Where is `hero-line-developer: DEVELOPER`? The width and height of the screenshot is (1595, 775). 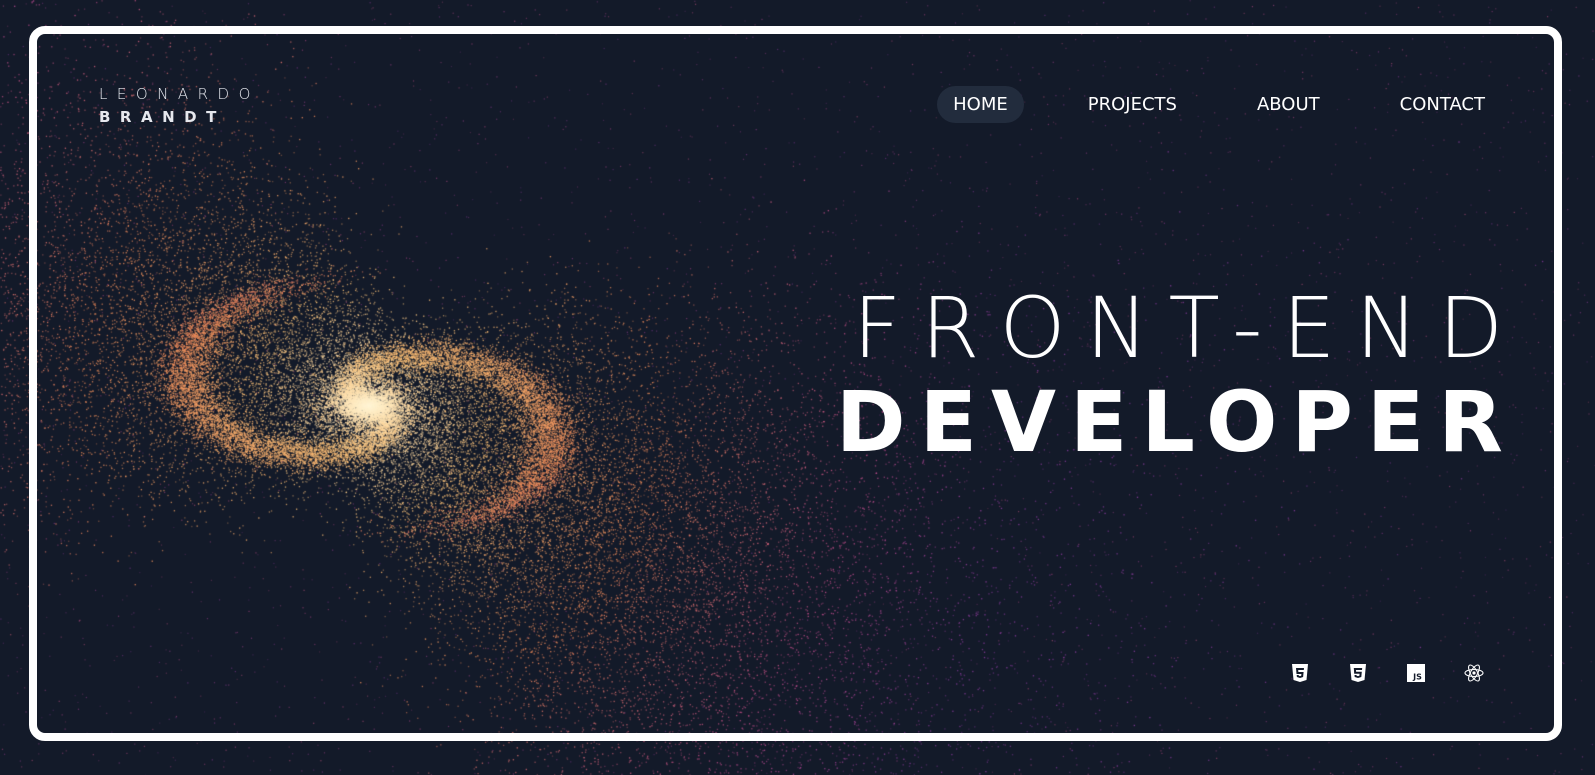
hero-line-developer: DEVELOPER is located at coordinates (1176, 422).